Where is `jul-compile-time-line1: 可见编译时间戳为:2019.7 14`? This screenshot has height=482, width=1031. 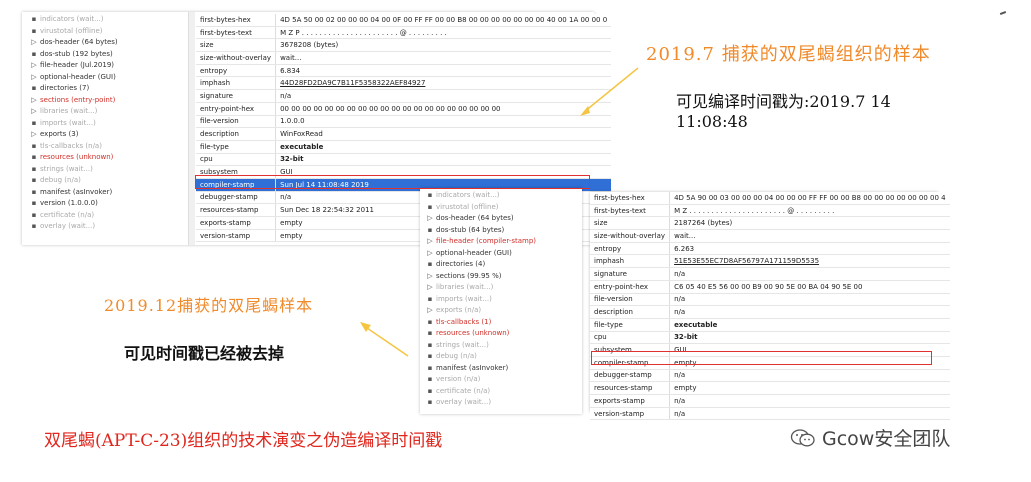
jul-compile-time-line1: 可见编译时间戳为:2019.7 14 is located at coordinates (783, 101).